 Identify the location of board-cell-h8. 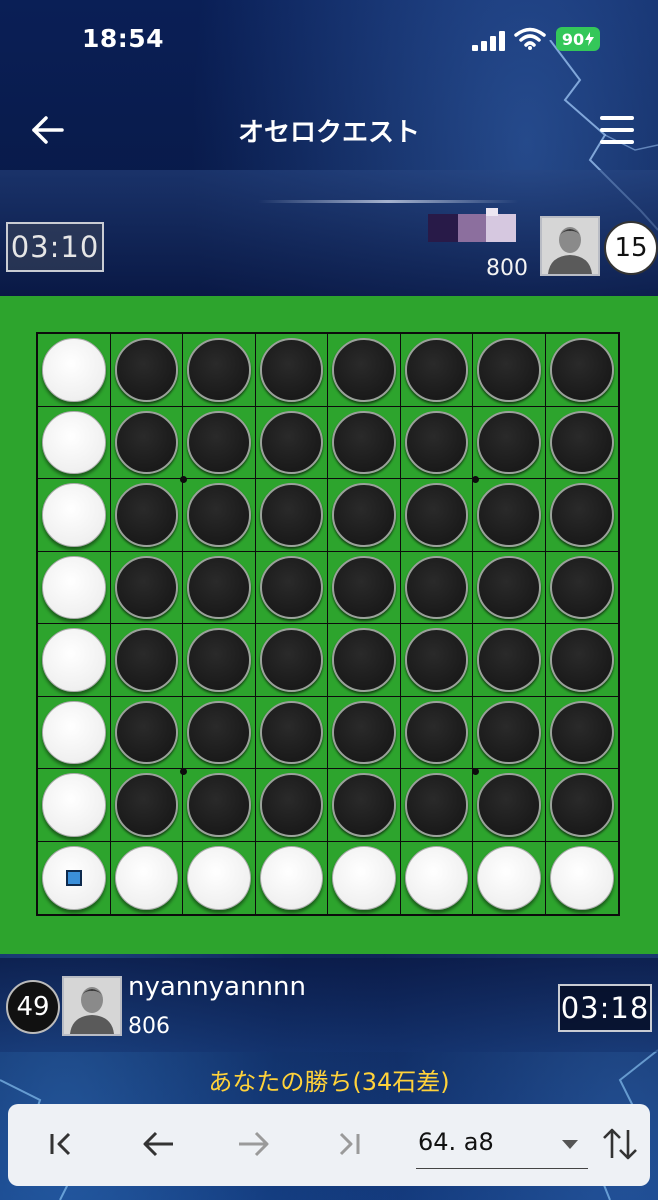
(582, 878).